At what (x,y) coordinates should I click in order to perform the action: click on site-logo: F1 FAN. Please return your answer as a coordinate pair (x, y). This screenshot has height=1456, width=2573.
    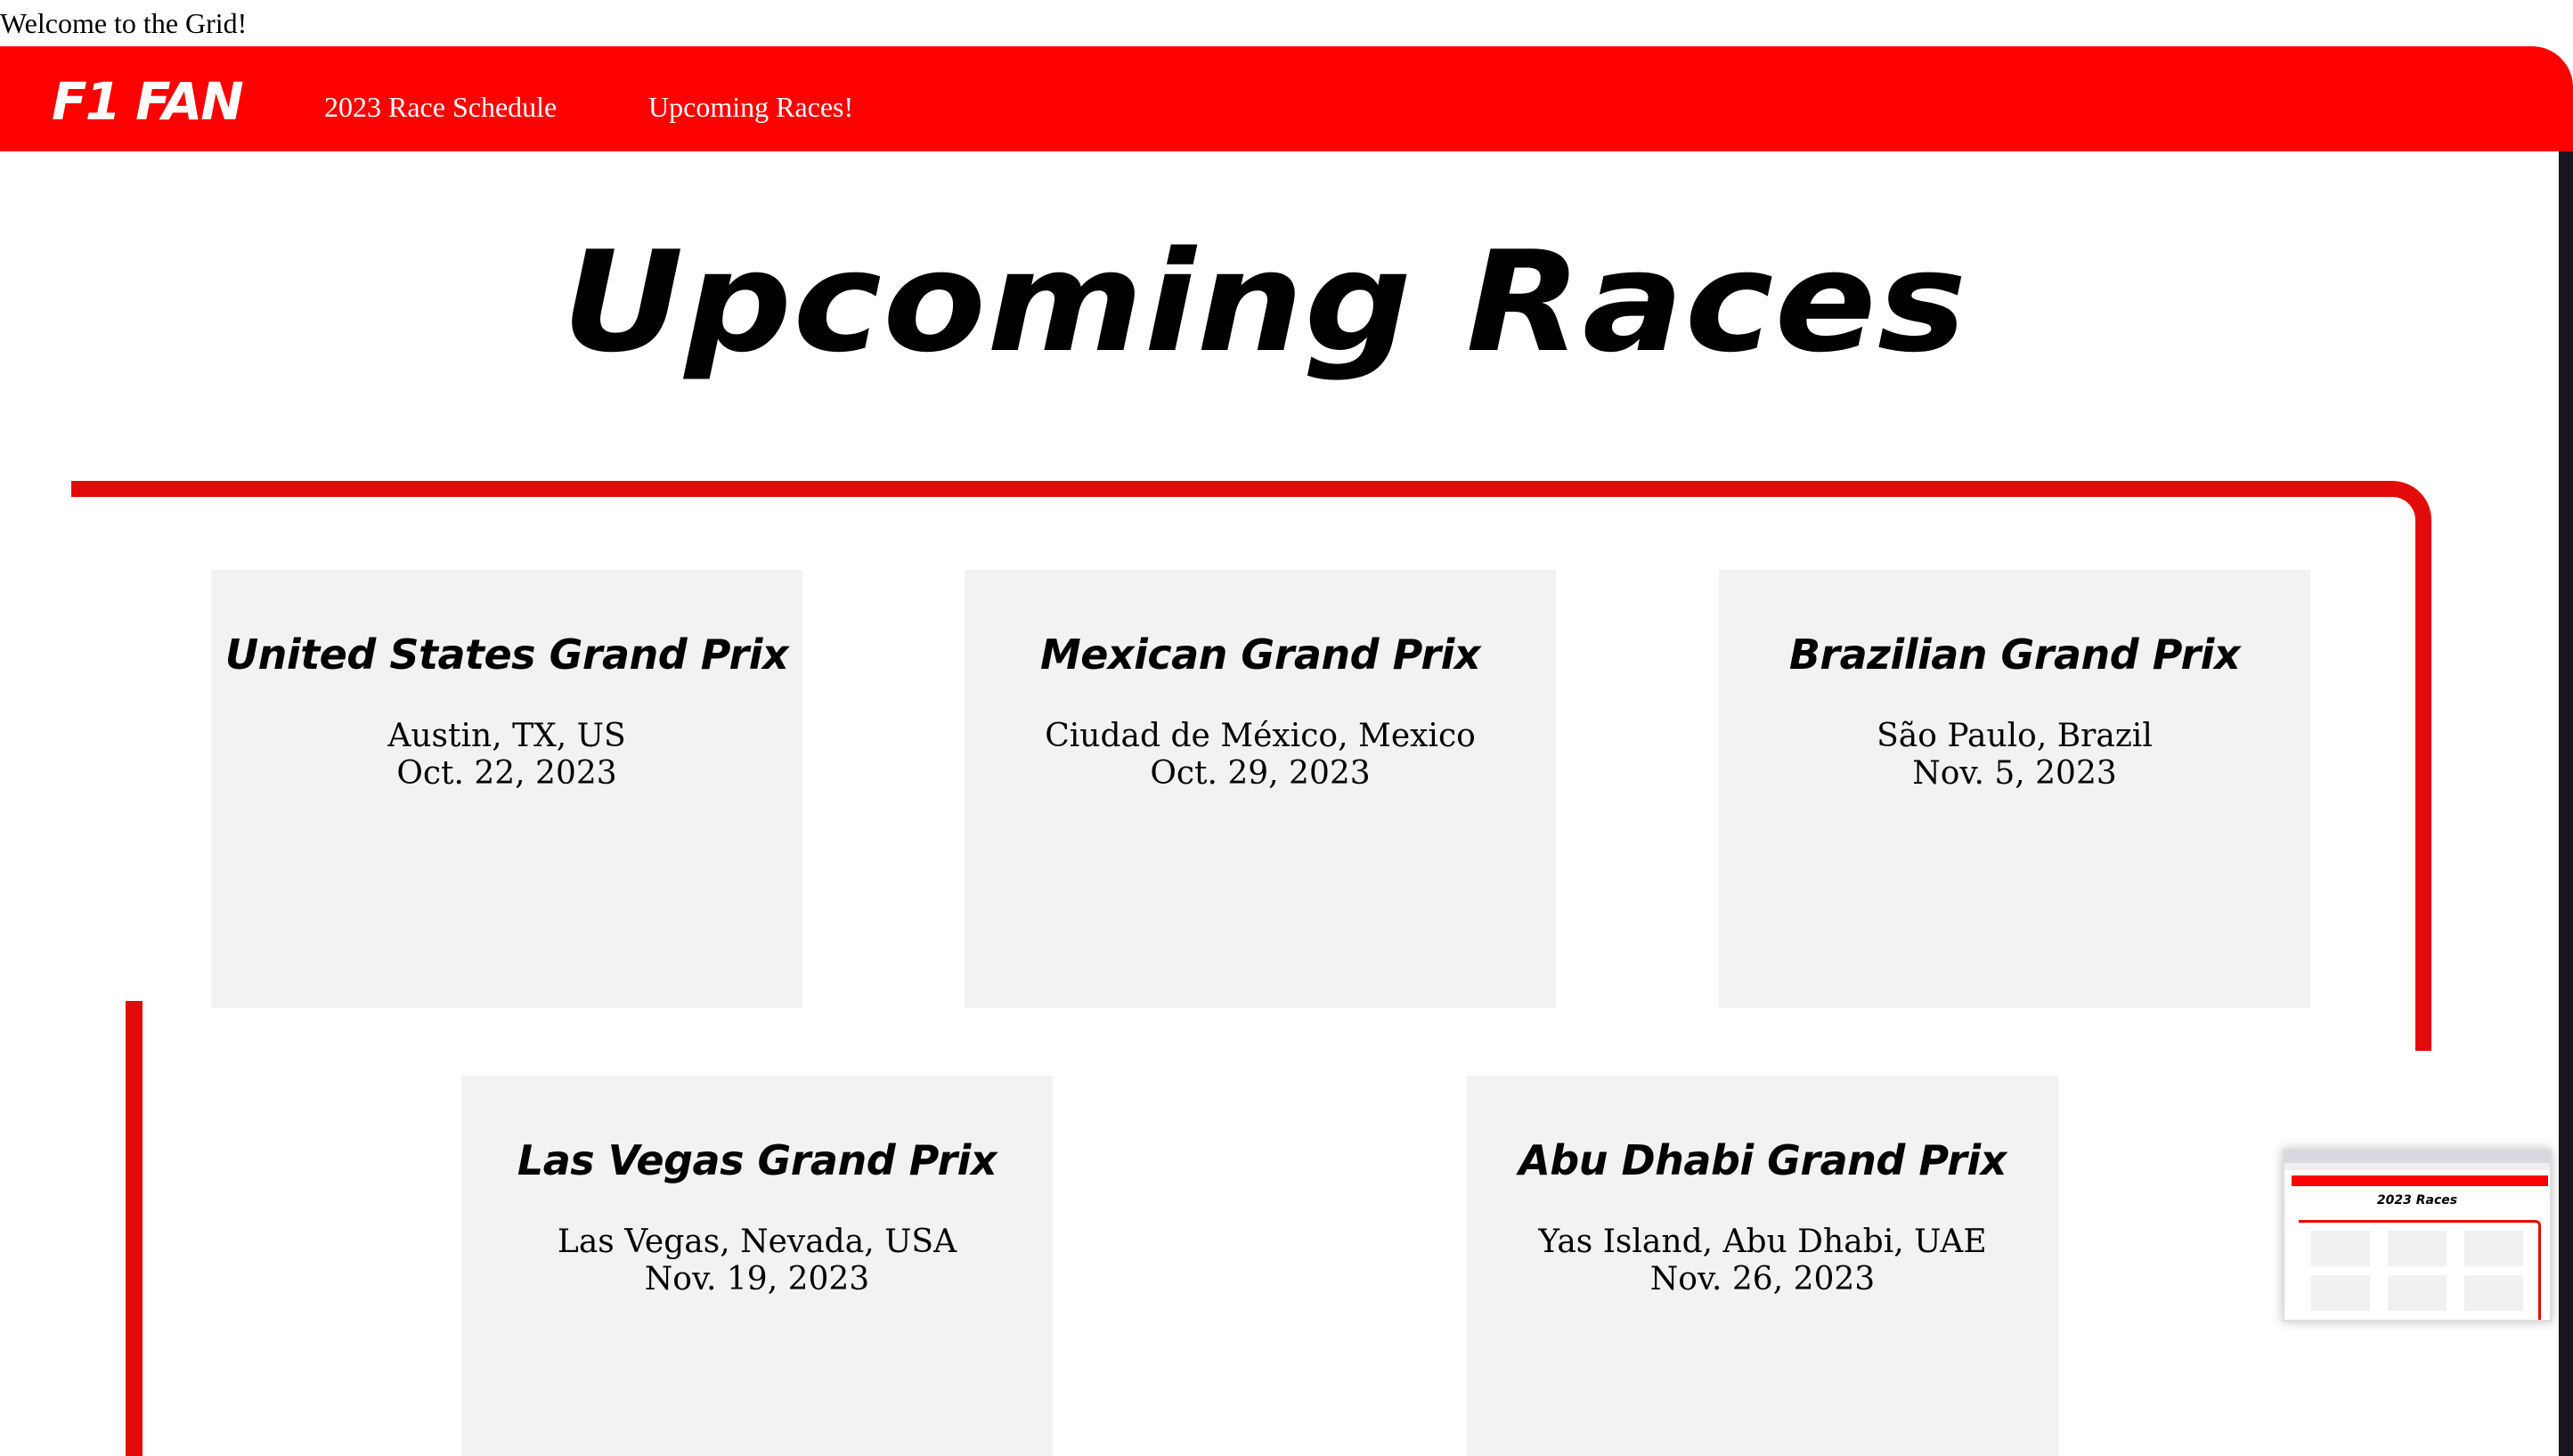
    Looking at the image, I should click on (148, 101).